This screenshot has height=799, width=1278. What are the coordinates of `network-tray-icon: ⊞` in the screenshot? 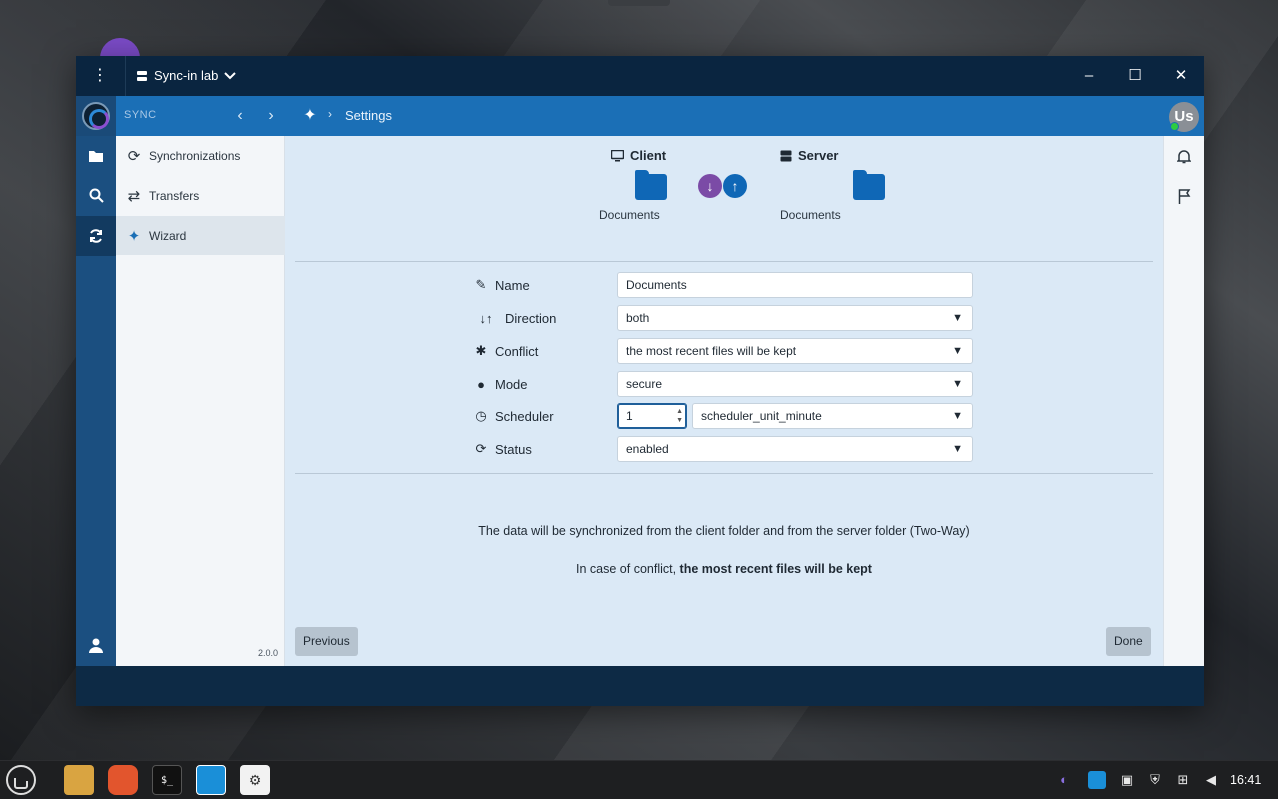 It's located at (1183, 780).